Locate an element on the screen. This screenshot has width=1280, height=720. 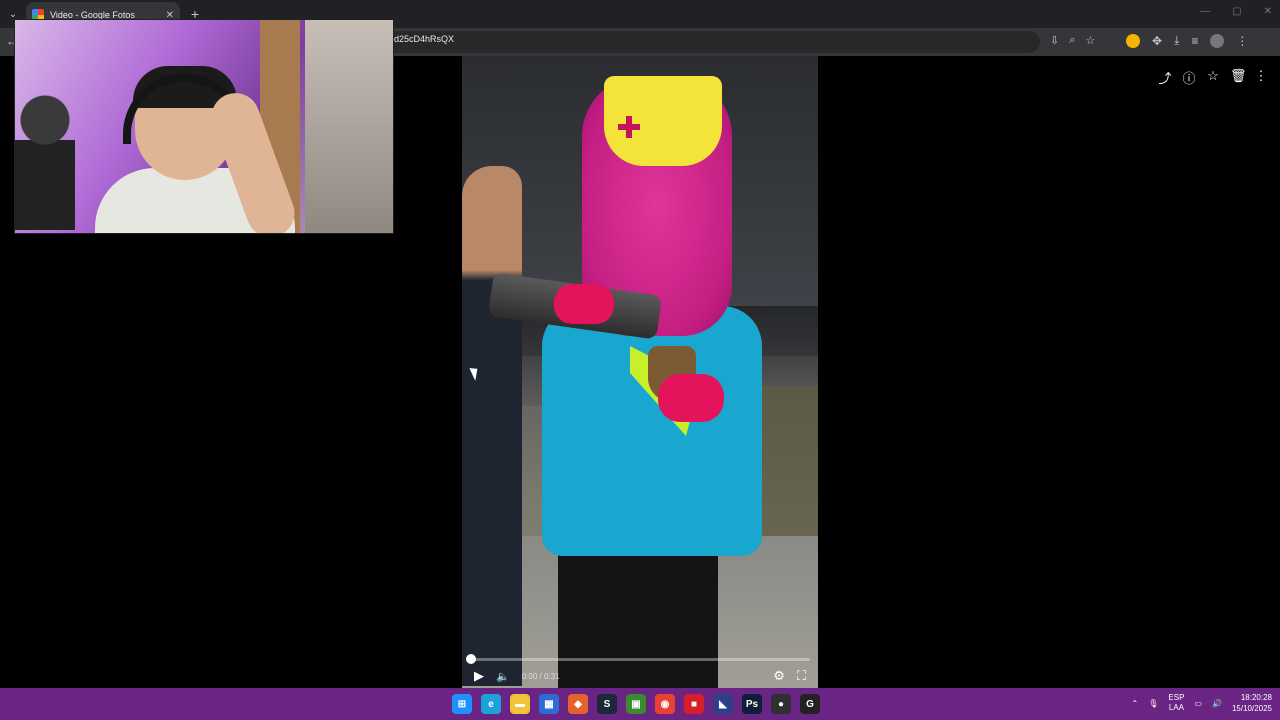
fullscreen-icon: ⛶ is located at coordinates (801, 676).